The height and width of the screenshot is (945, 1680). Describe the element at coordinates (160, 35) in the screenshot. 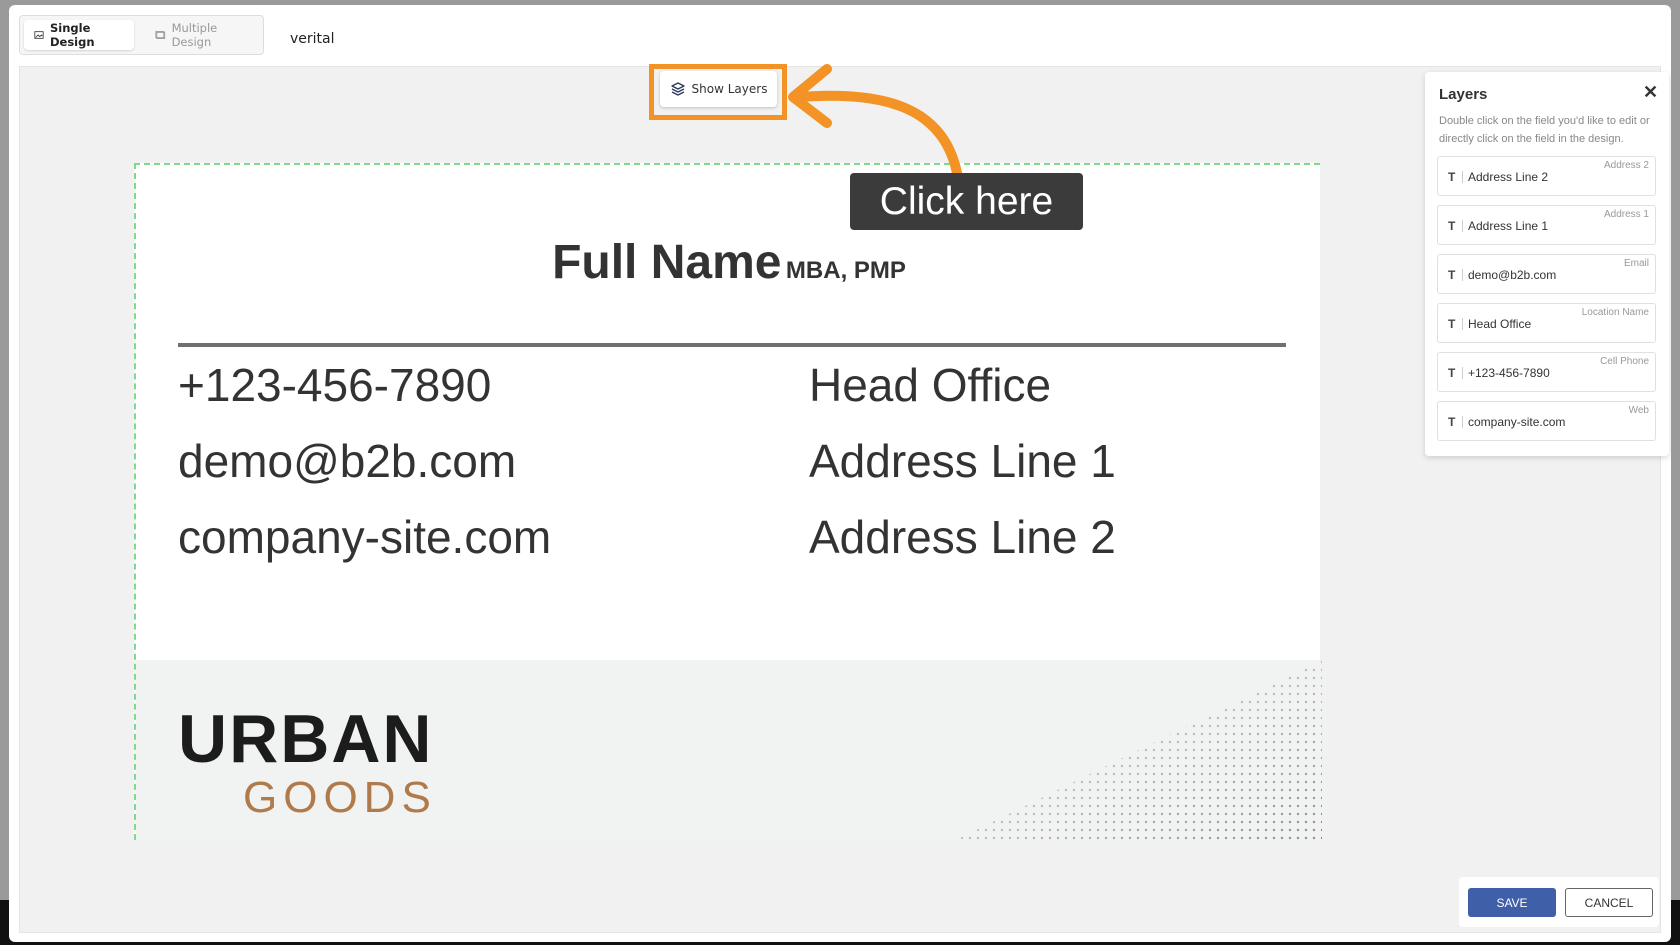

I see `images-icon` at that location.